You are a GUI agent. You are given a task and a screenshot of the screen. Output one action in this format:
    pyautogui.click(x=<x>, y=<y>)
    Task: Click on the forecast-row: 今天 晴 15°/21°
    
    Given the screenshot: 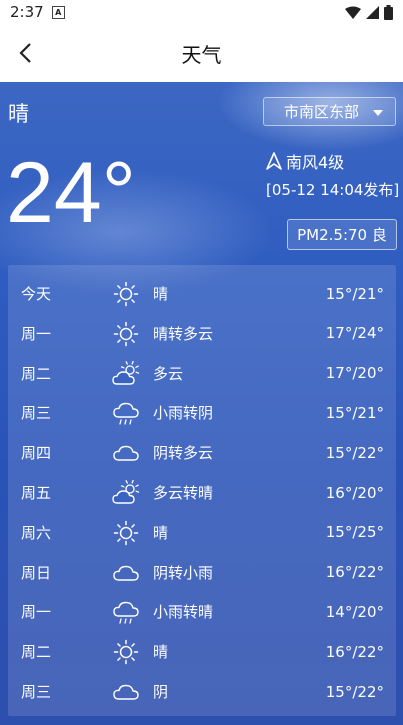 What is the action you would take?
    pyautogui.click(x=202, y=293)
    